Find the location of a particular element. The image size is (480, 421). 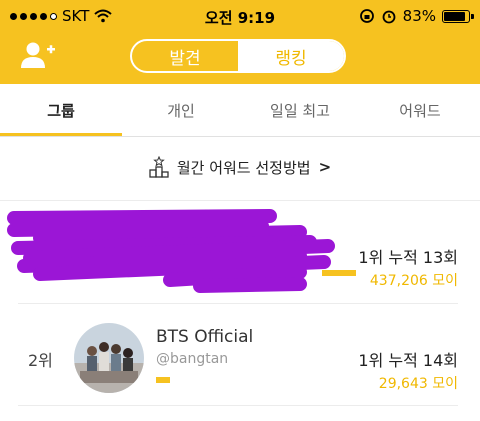

status-right: 83% is located at coordinates (416, 16).